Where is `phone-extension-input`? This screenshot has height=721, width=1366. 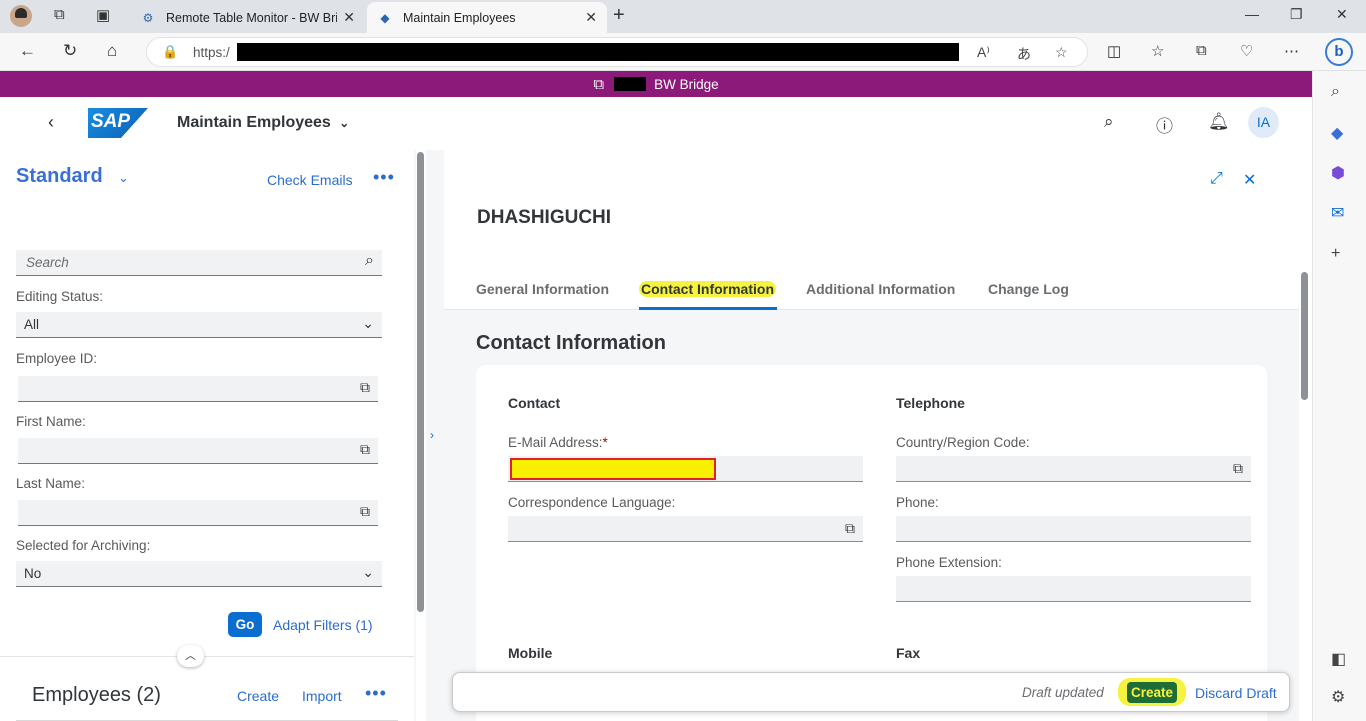 phone-extension-input is located at coordinates (1073, 589).